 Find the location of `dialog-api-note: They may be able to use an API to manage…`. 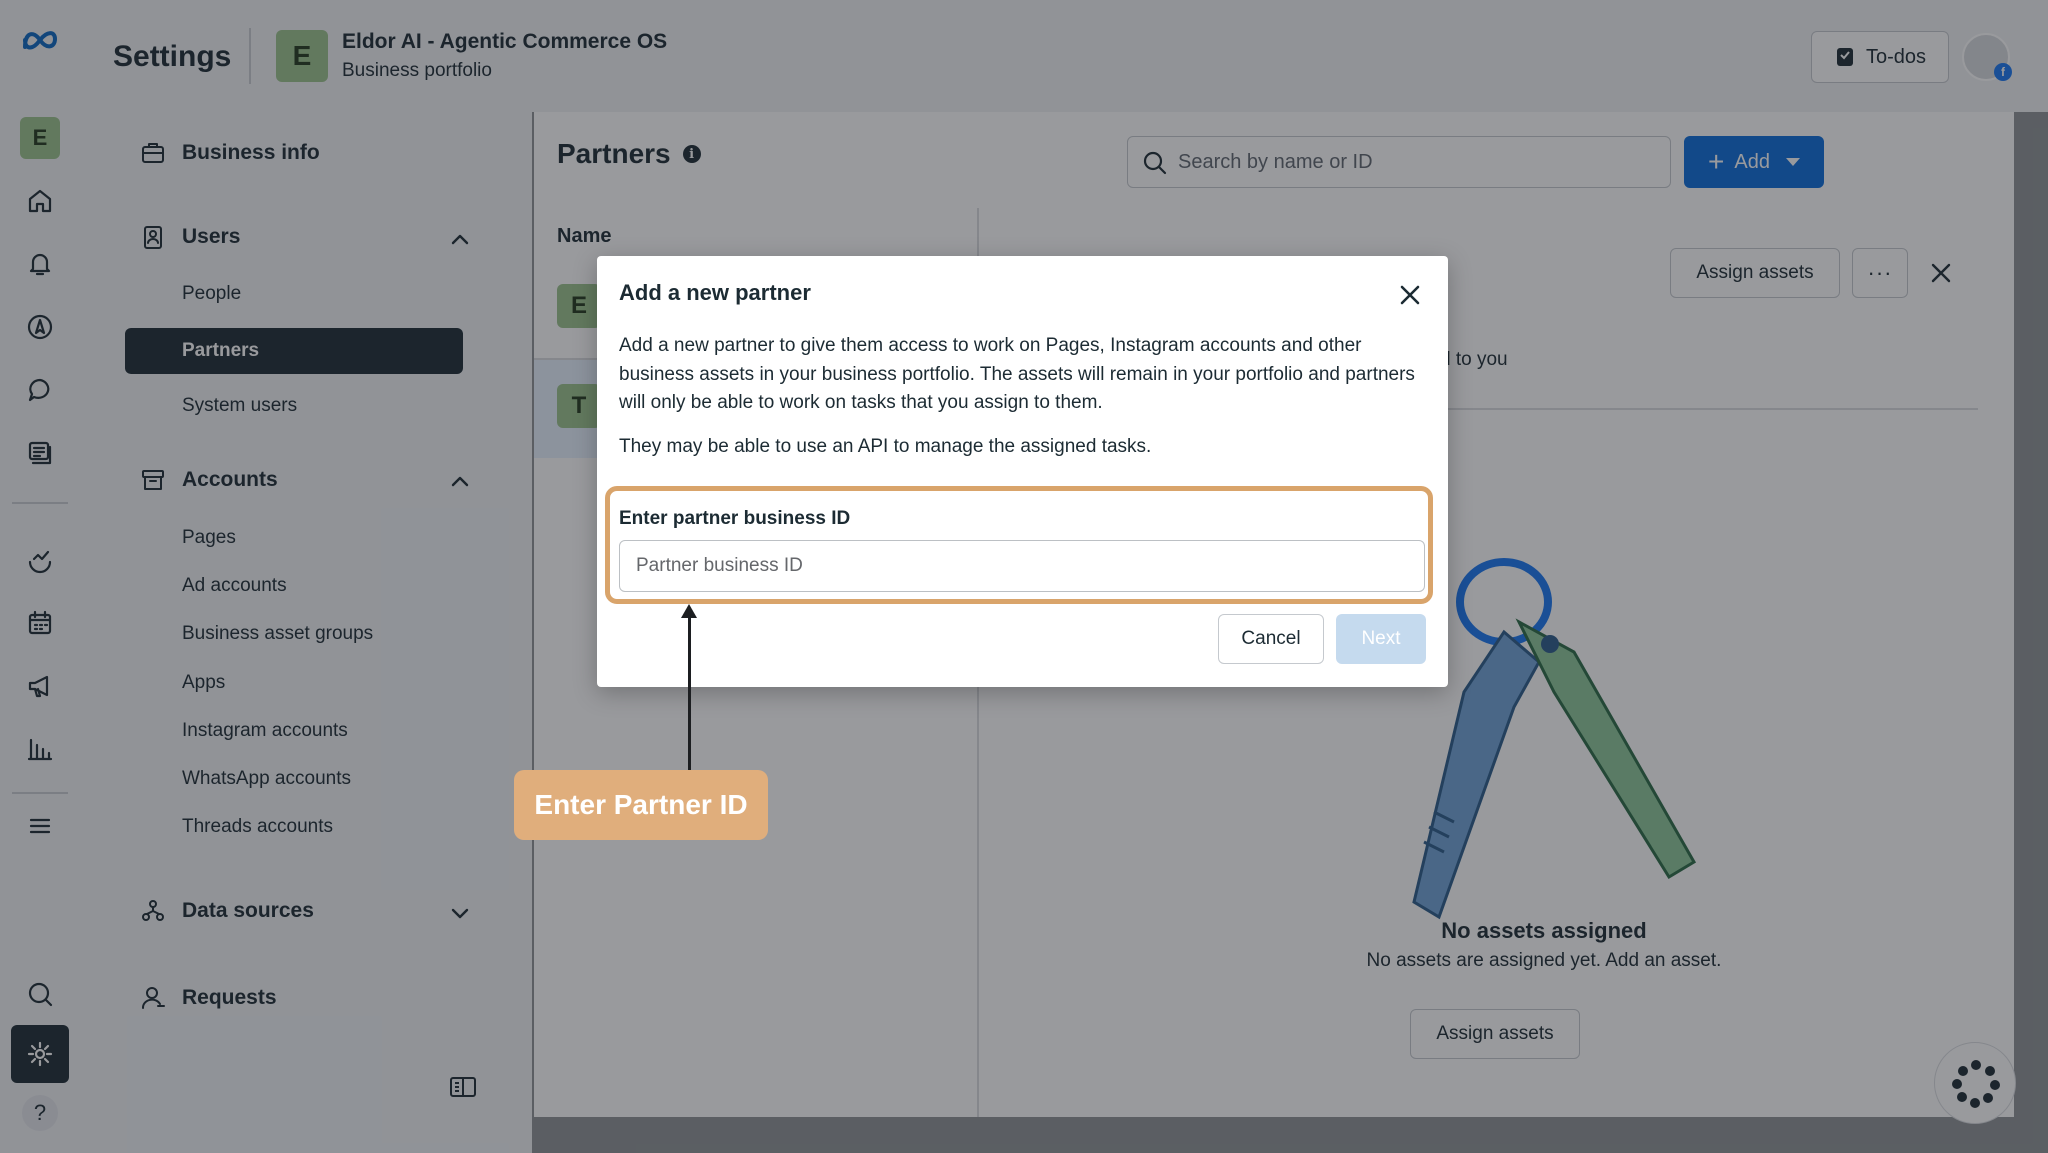

dialog-api-note: They may be able to use an API to manage… is located at coordinates (885, 446).